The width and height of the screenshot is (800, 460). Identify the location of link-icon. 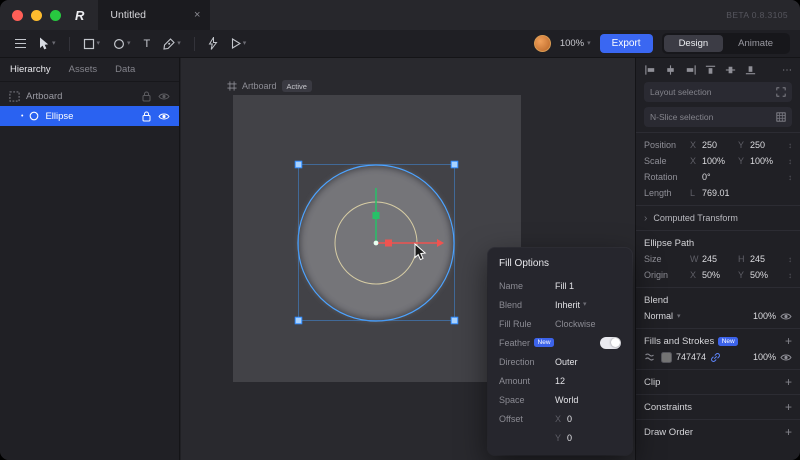
(715, 357).